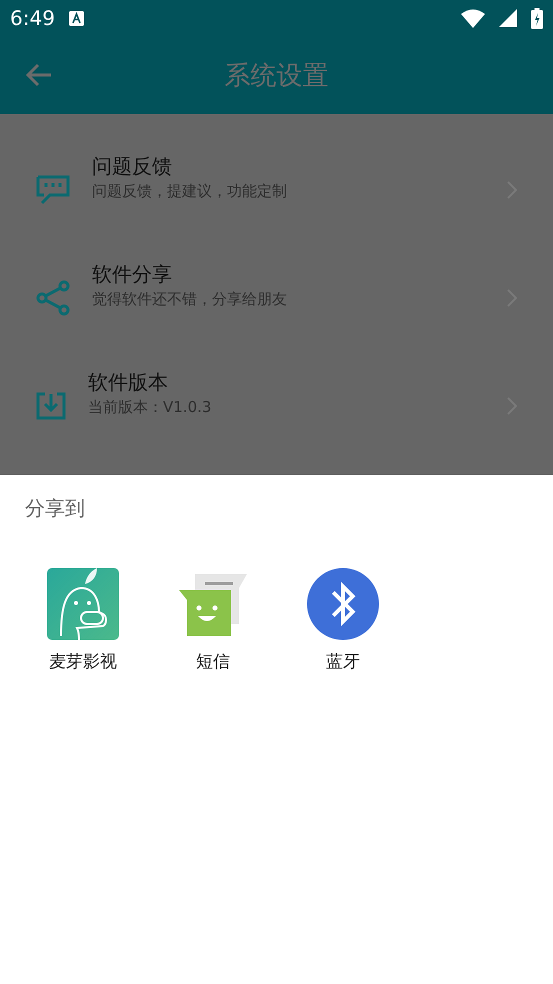  What do you see at coordinates (128, 382) in the screenshot?
I see `row-title: 软件版本` at bounding box center [128, 382].